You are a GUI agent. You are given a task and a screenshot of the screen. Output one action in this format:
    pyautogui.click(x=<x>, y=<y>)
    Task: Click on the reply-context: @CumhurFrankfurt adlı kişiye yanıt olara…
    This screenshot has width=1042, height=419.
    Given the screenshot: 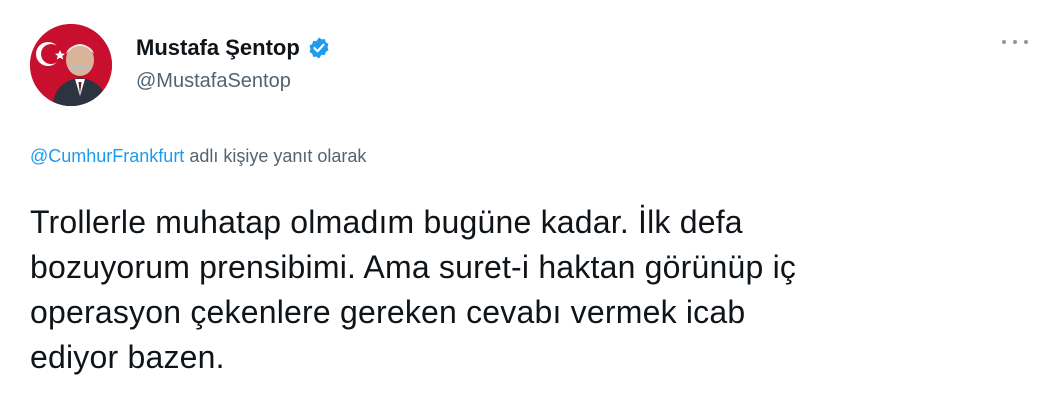 What is the action you would take?
    pyautogui.click(x=198, y=156)
    